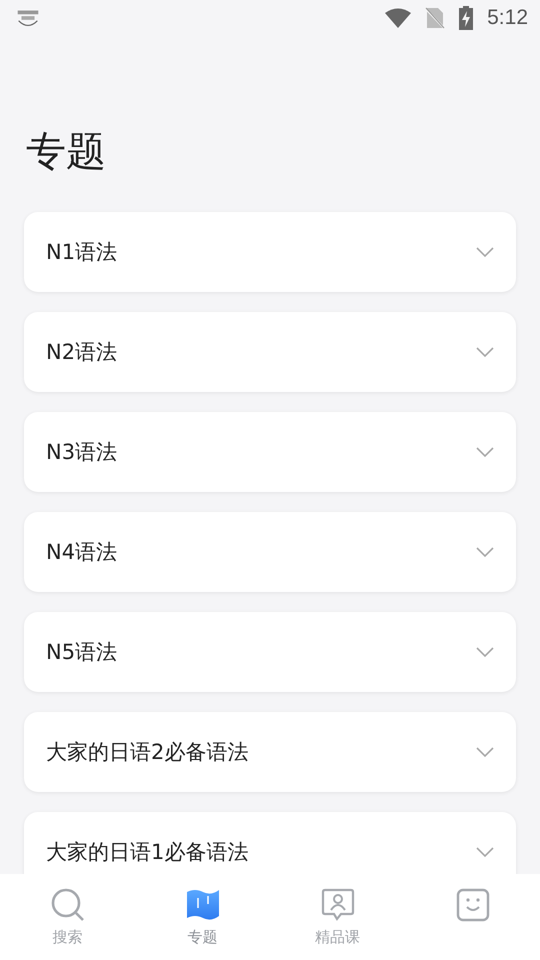 The height and width of the screenshot is (960, 540). Describe the element at coordinates (82, 452) in the screenshot. I see `topic-title: N3语法` at that location.